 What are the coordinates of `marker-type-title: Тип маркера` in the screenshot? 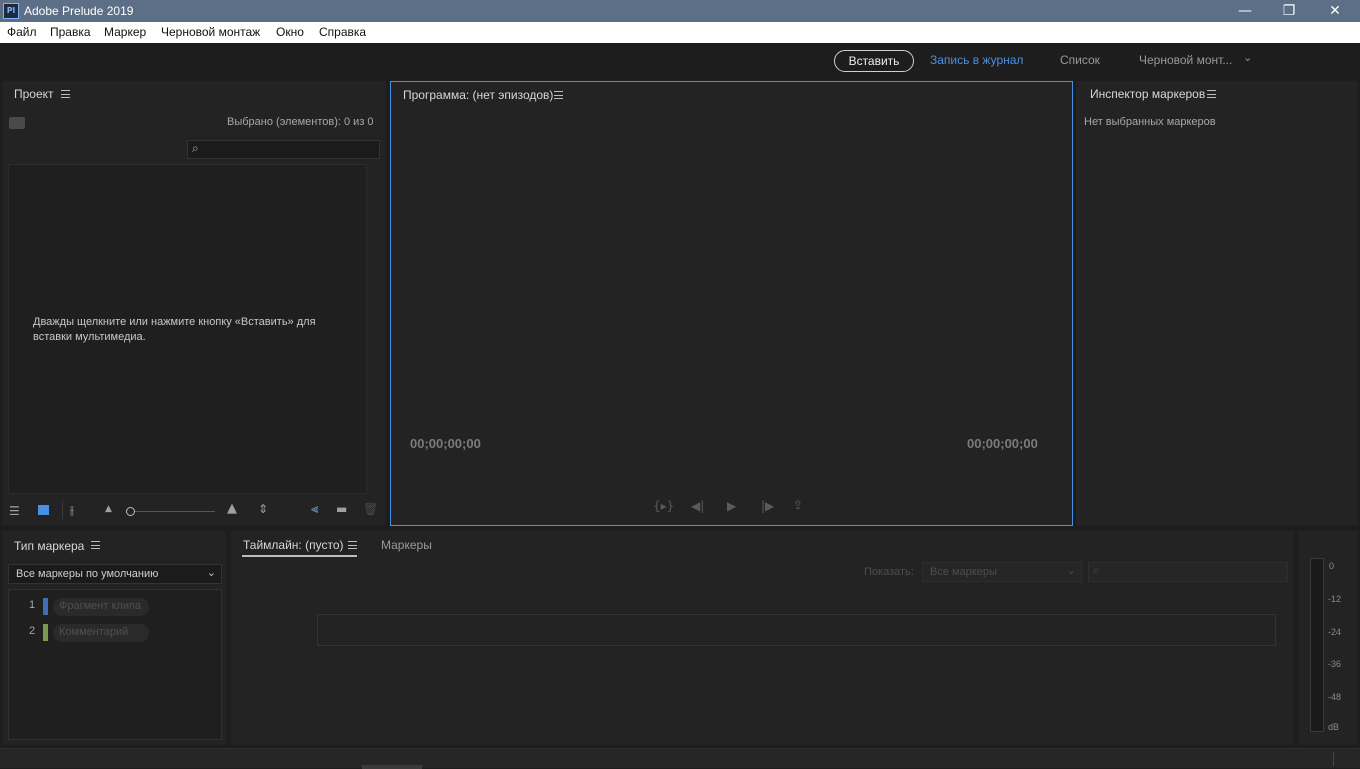 It's located at (49, 546).